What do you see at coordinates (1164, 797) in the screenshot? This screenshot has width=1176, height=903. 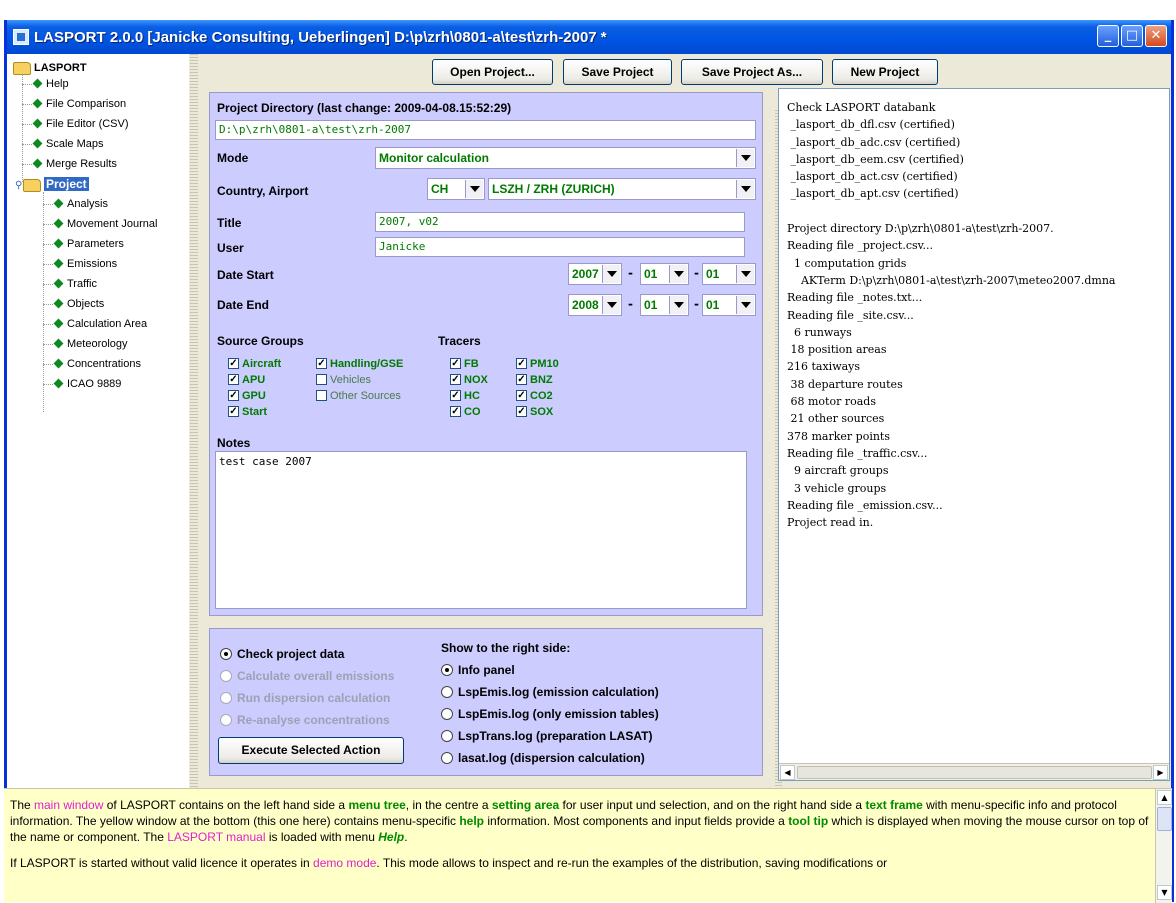 I see `scroll-up-icon: ▲` at bounding box center [1164, 797].